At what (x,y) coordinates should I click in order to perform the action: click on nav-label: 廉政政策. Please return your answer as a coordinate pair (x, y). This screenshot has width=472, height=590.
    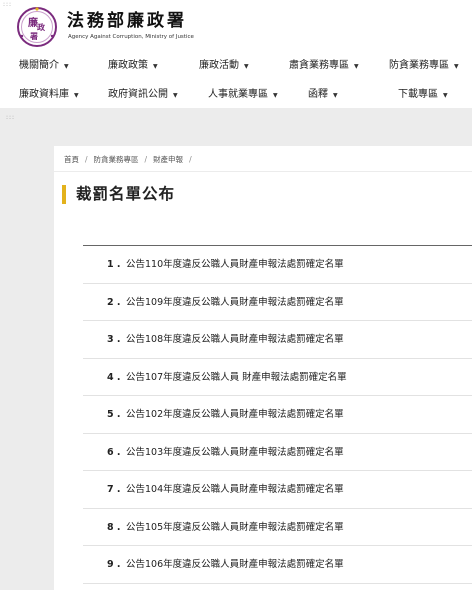
    Looking at the image, I should click on (128, 65).